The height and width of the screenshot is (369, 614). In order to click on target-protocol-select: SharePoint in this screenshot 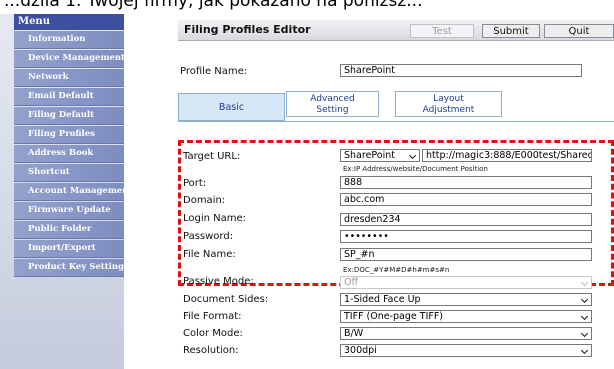, I will do `click(380, 155)`.